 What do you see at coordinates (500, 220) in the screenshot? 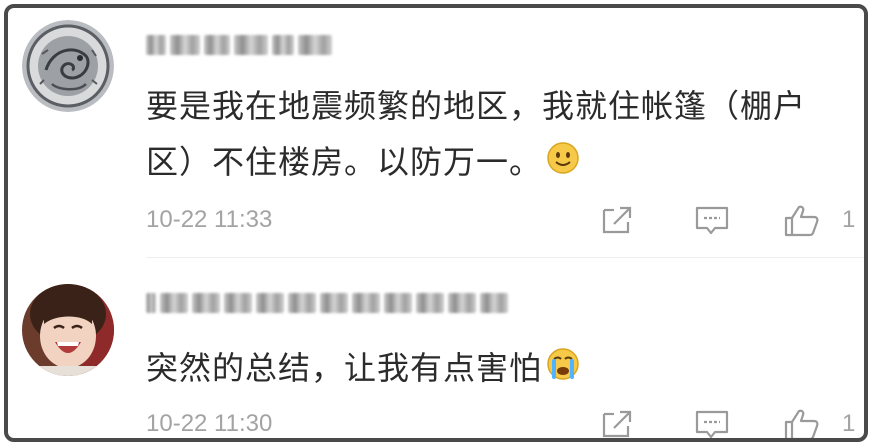
I see `comment-meta: 10-22 11:33 1` at bounding box center [500, 220].